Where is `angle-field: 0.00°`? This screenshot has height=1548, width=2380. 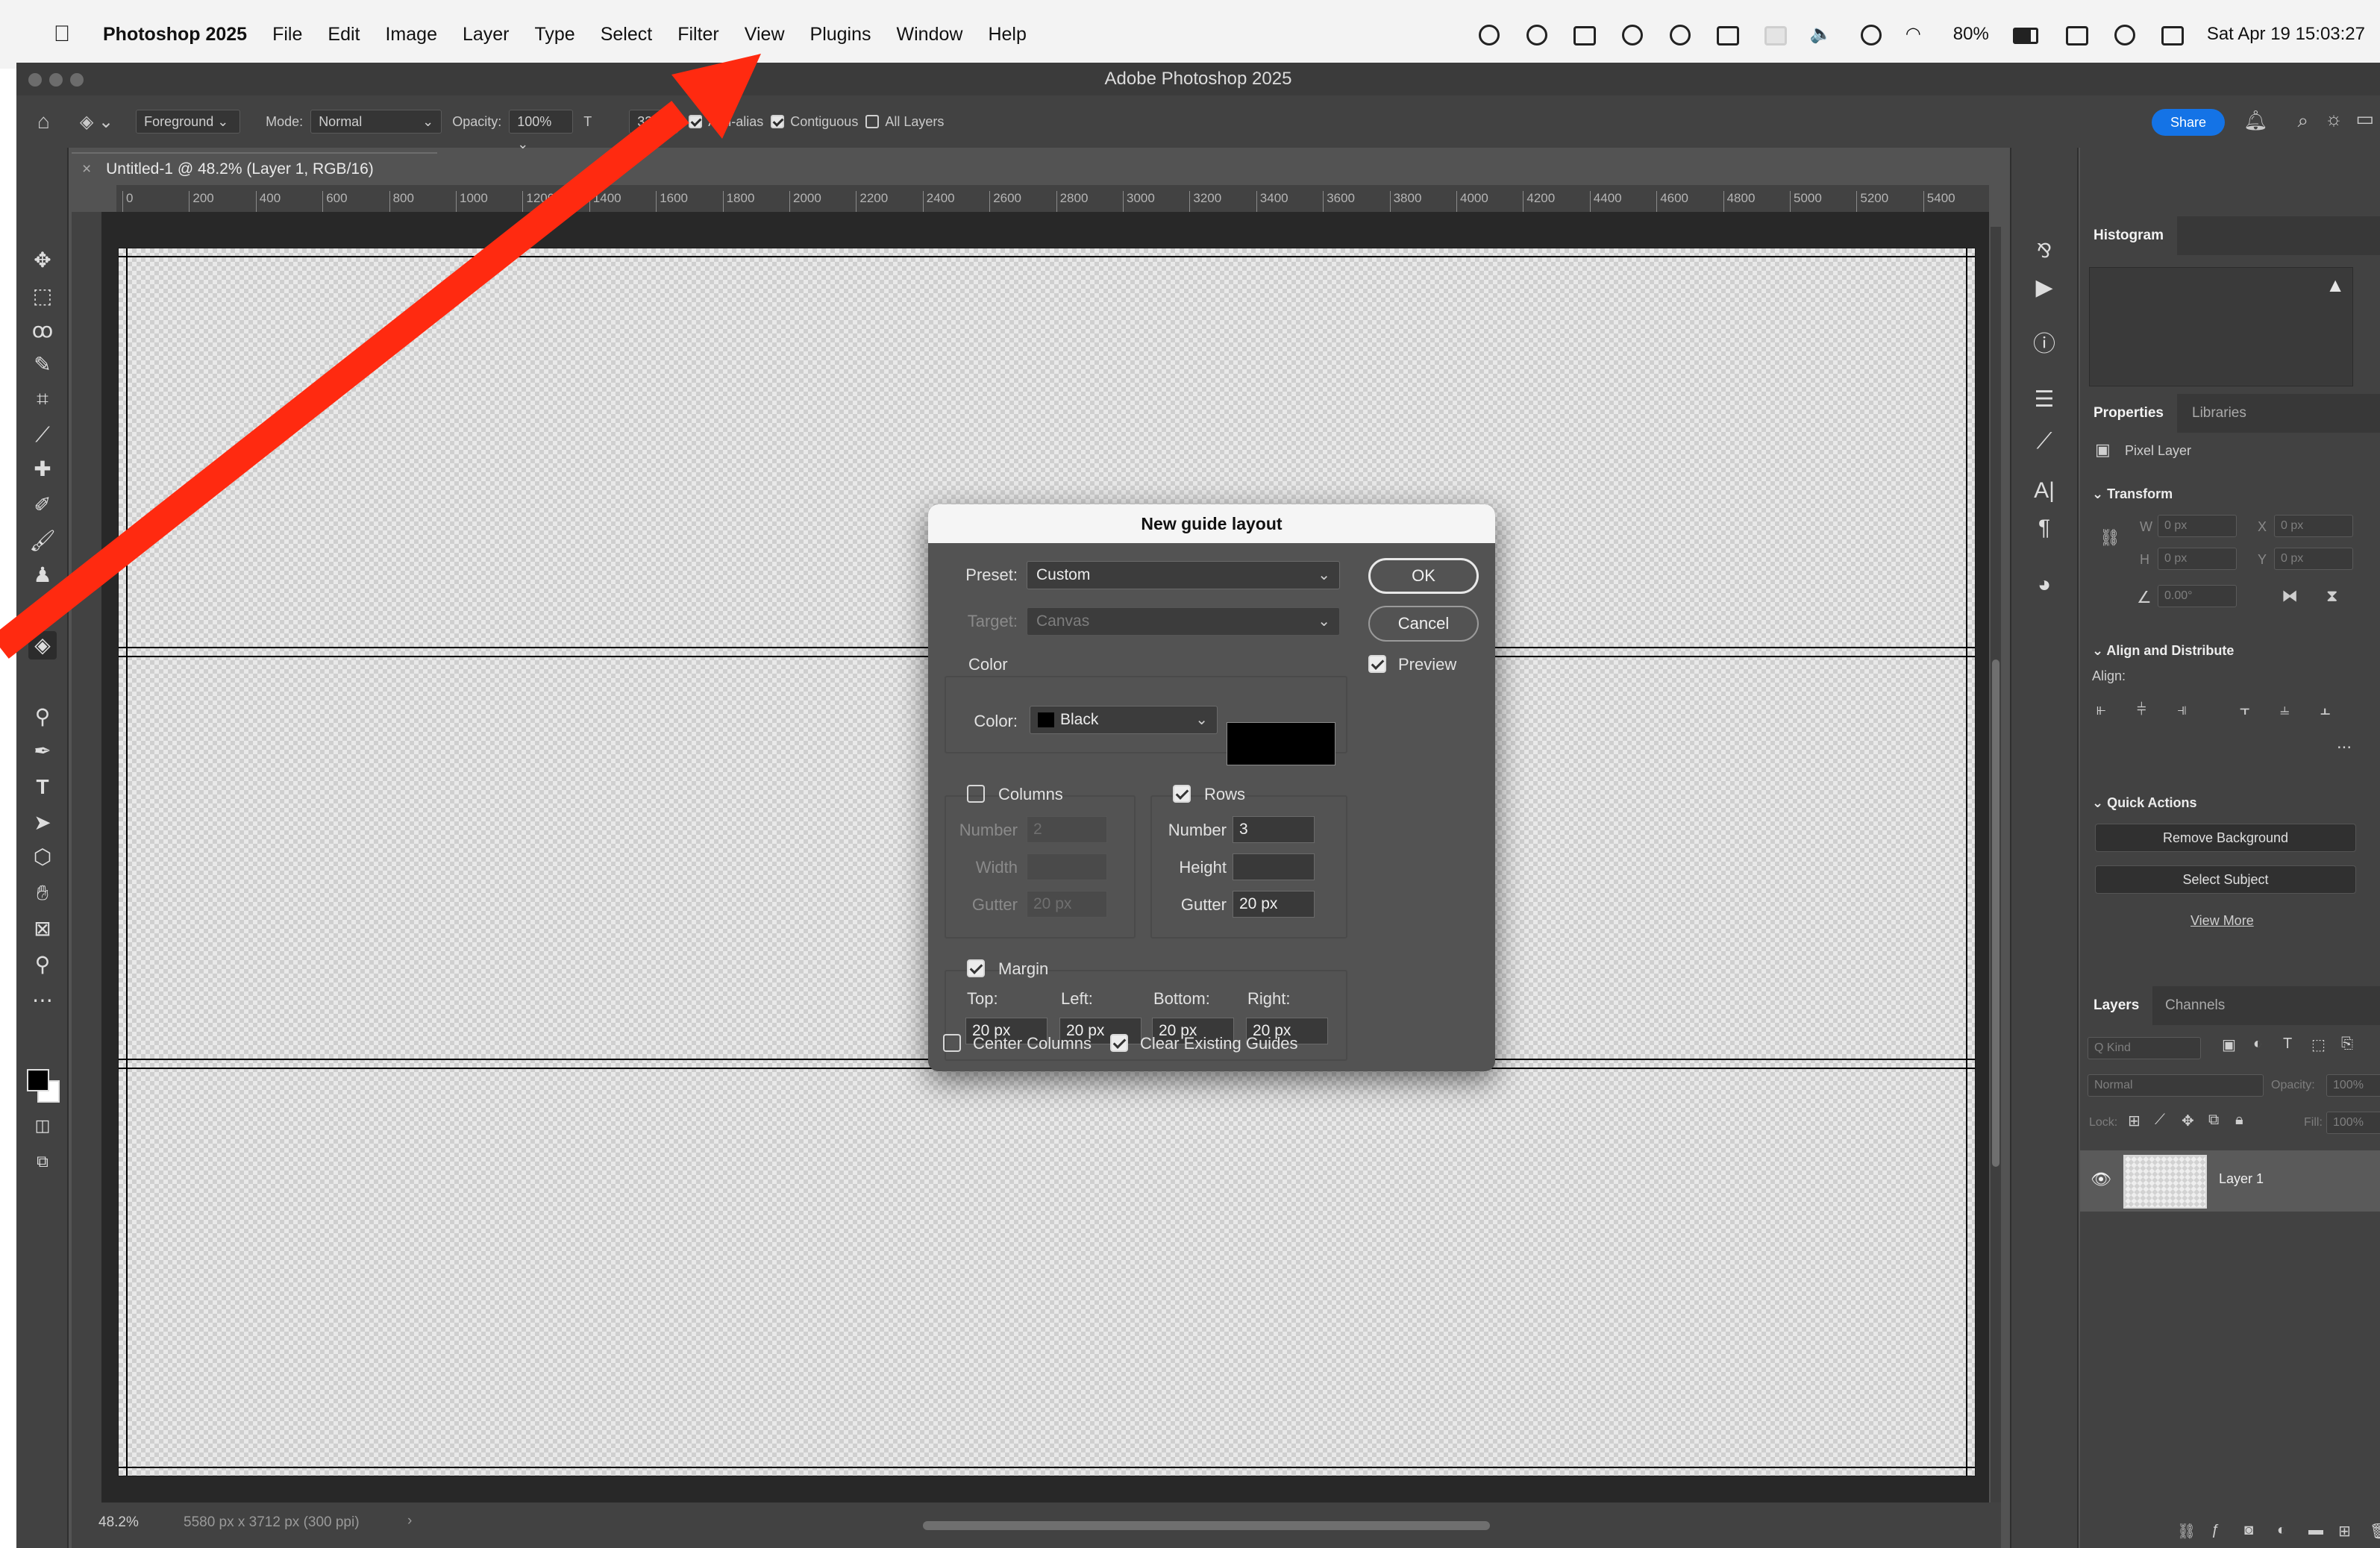 angle-field: 0.00° is located at coordinates (2197, 596).